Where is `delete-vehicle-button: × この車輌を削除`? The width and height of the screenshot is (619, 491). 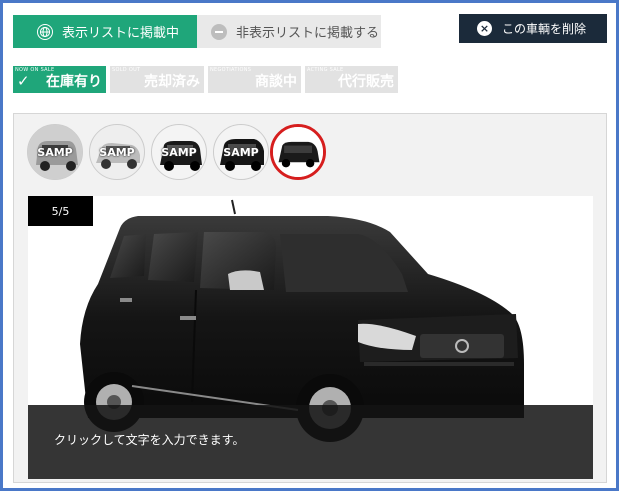 delete-vehicle-button: × この車輌を削除 is located at coordinates (533, 28).